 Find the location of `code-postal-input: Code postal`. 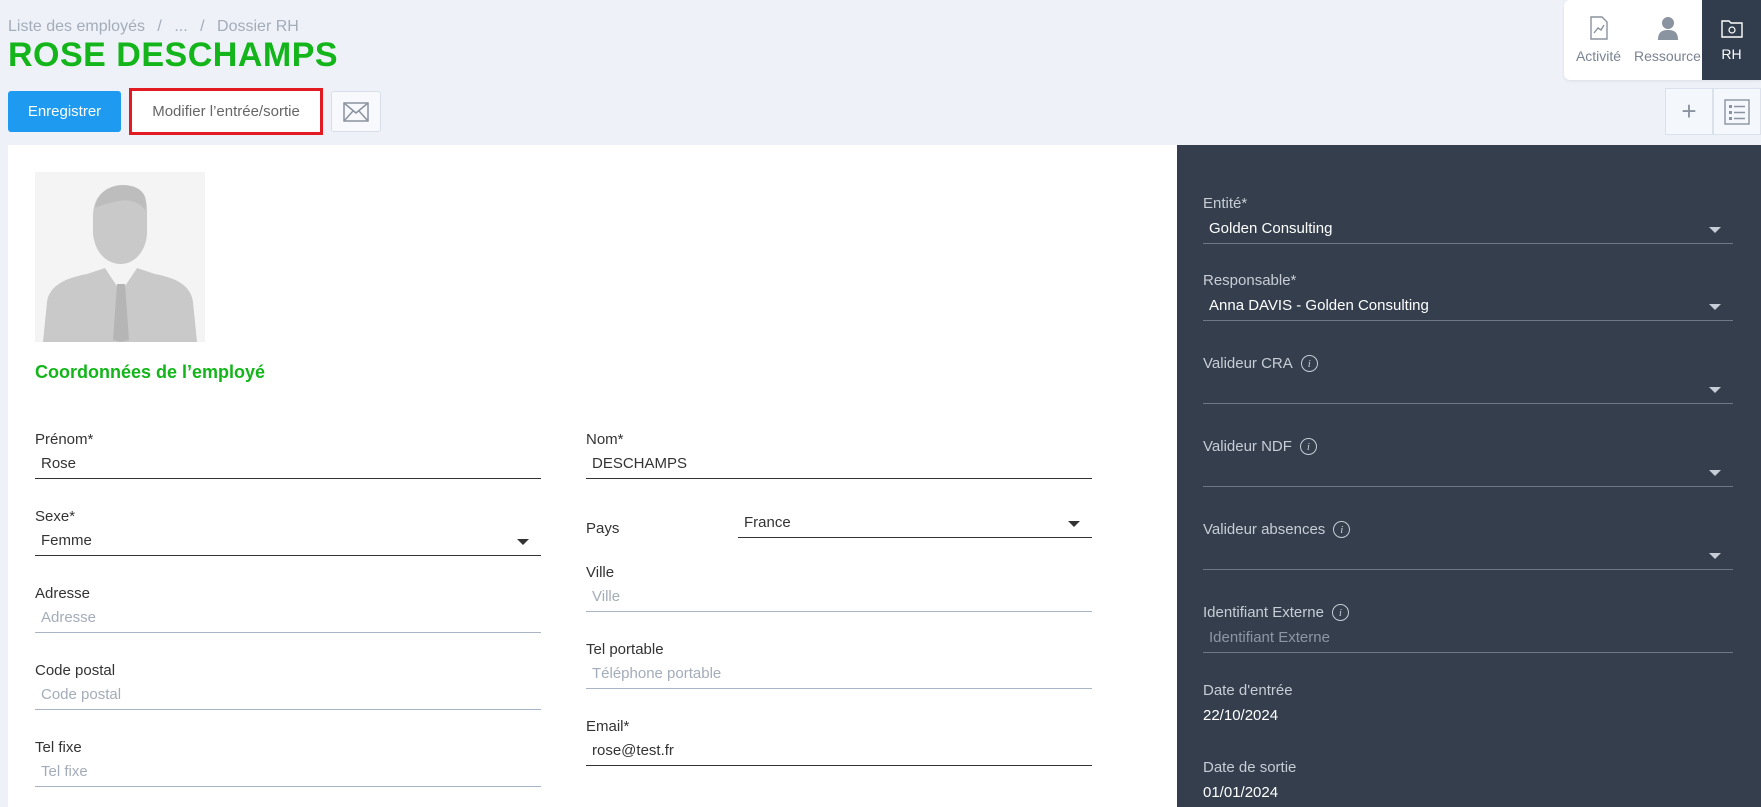

code-postal-input: Code postal is located at coordinates (288, 698).